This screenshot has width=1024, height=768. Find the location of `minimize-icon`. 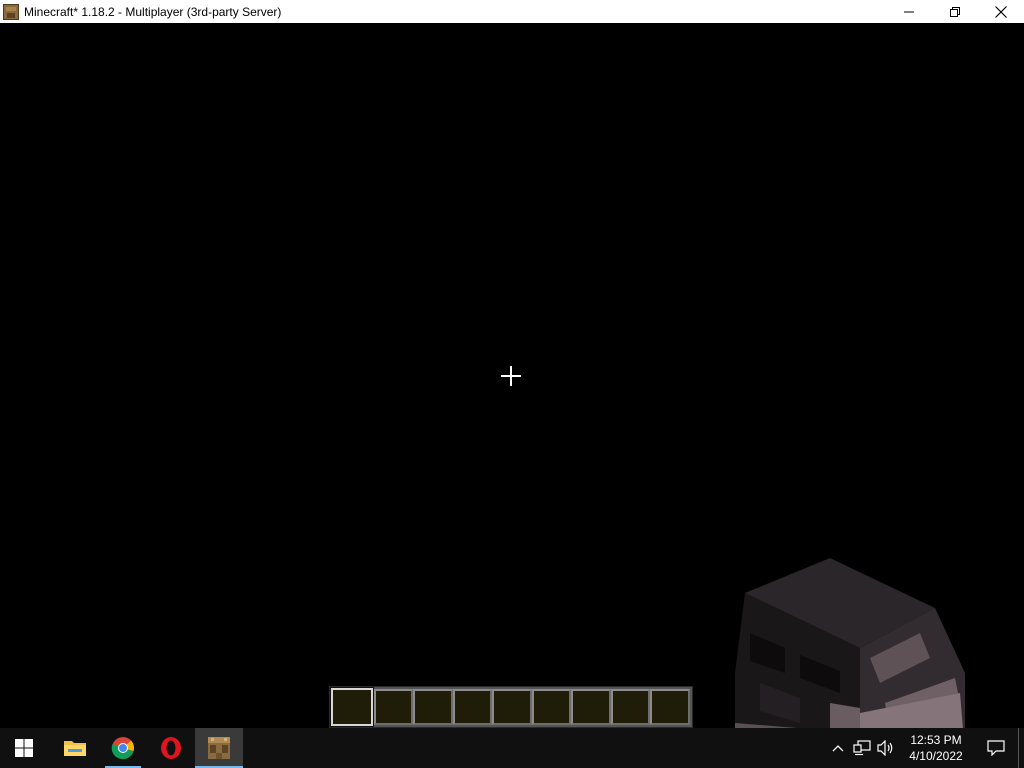

minimize-icon is located at coordinates (909, 11).